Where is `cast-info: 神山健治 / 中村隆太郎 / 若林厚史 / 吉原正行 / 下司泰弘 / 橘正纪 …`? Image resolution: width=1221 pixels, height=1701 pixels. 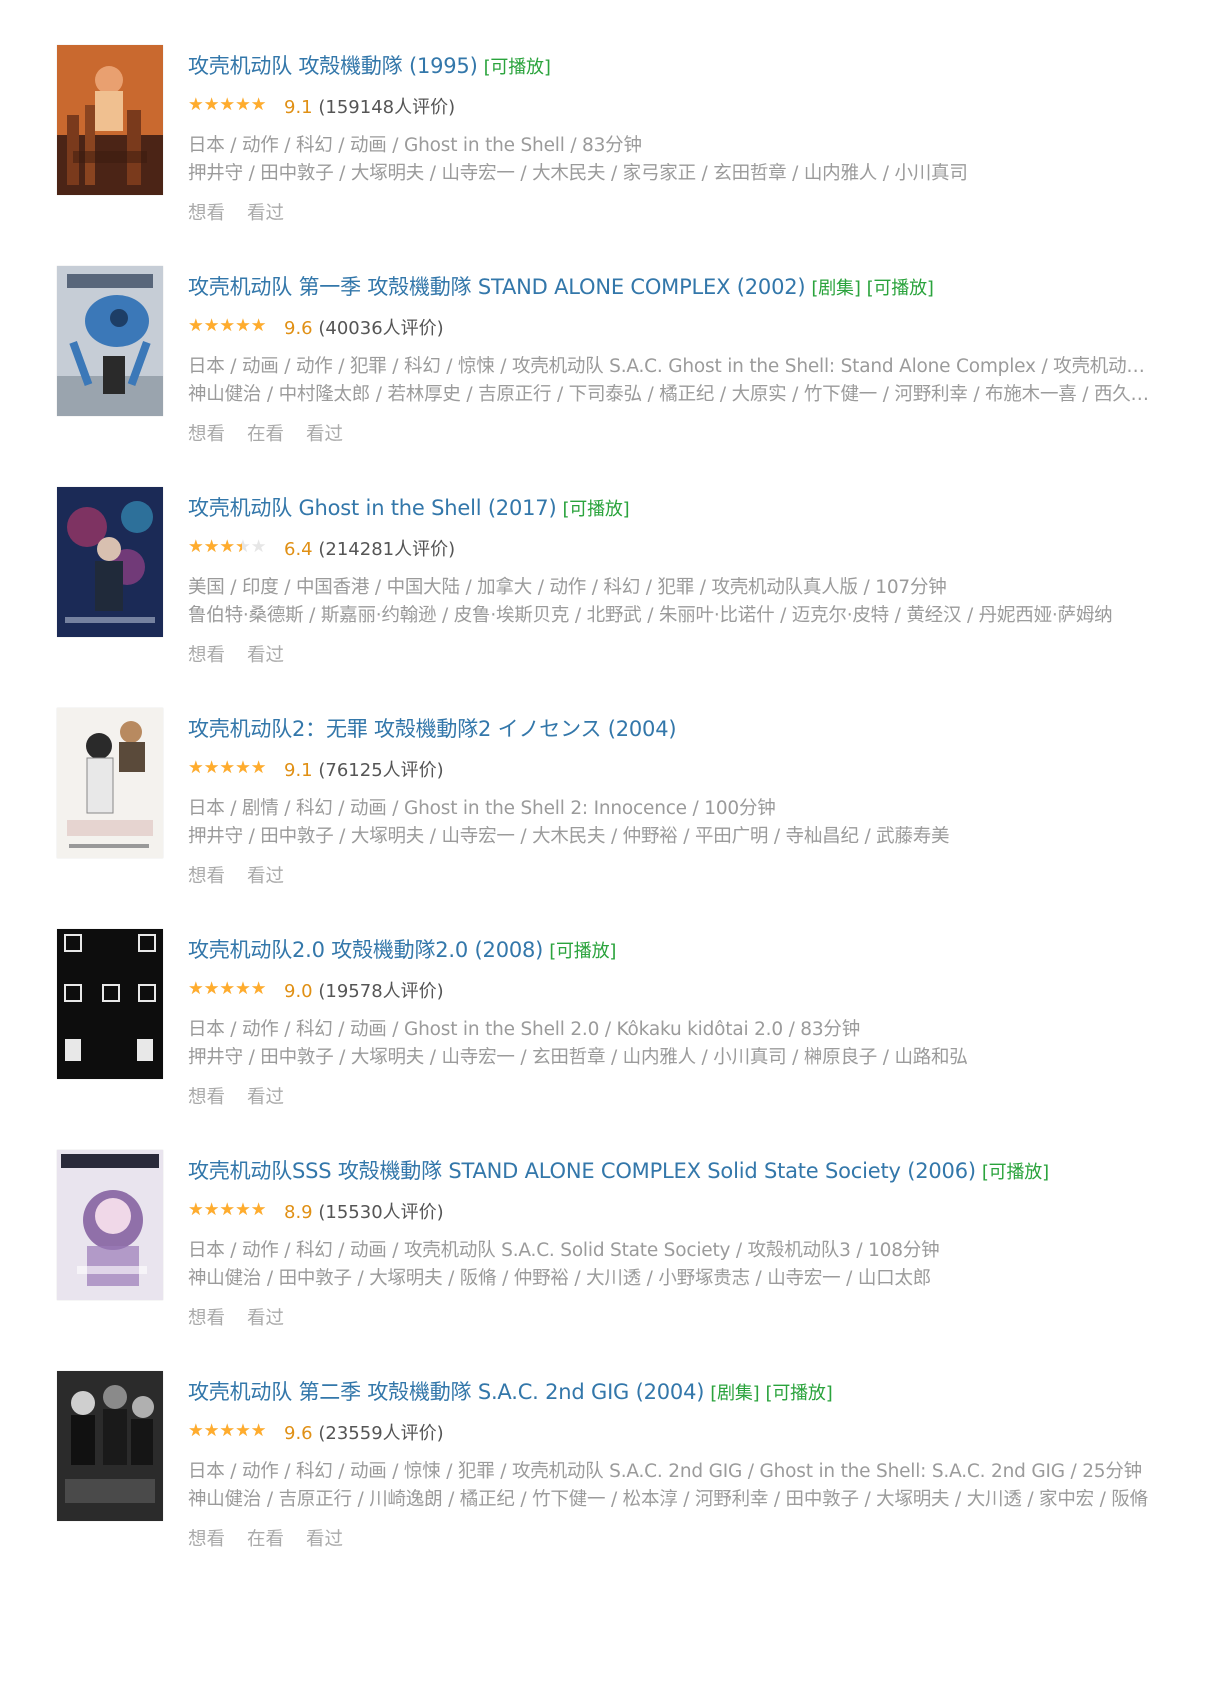
cast-info: 神山健治 / 中村隆太郎 / 若林厚史 / 吉原正行 / 下司泰弘 / 橘正纪 … is located at coordinates (675, 394).